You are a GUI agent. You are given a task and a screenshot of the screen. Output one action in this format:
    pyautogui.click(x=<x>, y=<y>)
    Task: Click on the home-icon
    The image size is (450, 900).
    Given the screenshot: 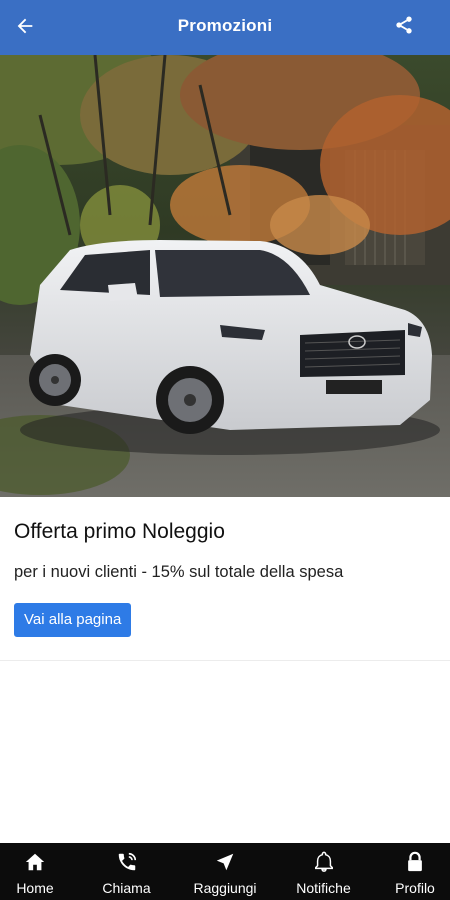 What is the action you would take?
    pyautogui.click(x=35, y=862)
    